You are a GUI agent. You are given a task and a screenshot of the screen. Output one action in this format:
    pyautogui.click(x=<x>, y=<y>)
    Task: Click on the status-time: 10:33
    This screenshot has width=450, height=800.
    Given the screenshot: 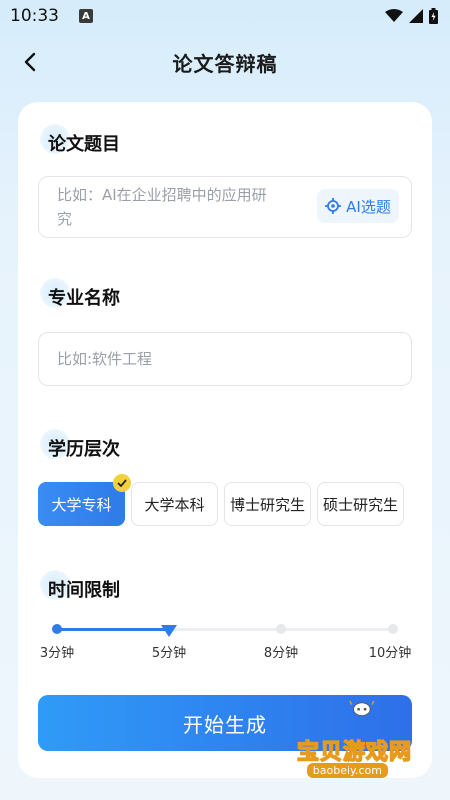 What is the action you would take?
    pyautogui.click(x=34, y=16)
    